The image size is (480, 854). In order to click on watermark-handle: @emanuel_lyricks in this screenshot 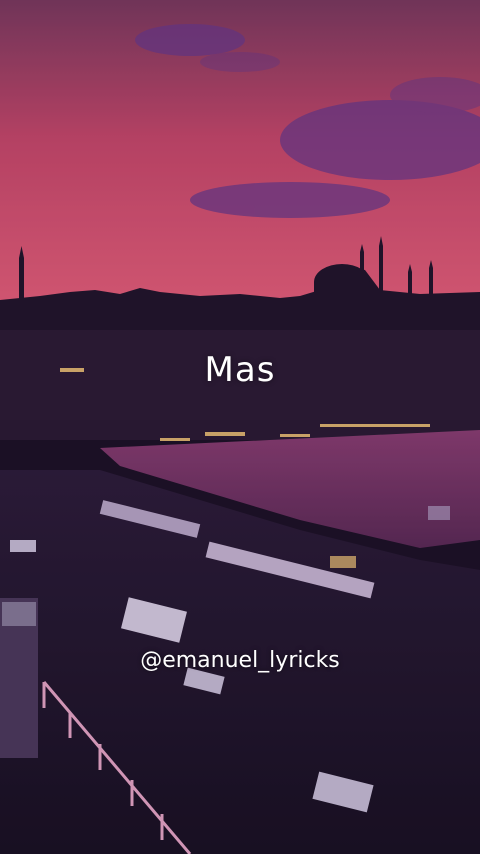, I will do `click(240, 660)`.